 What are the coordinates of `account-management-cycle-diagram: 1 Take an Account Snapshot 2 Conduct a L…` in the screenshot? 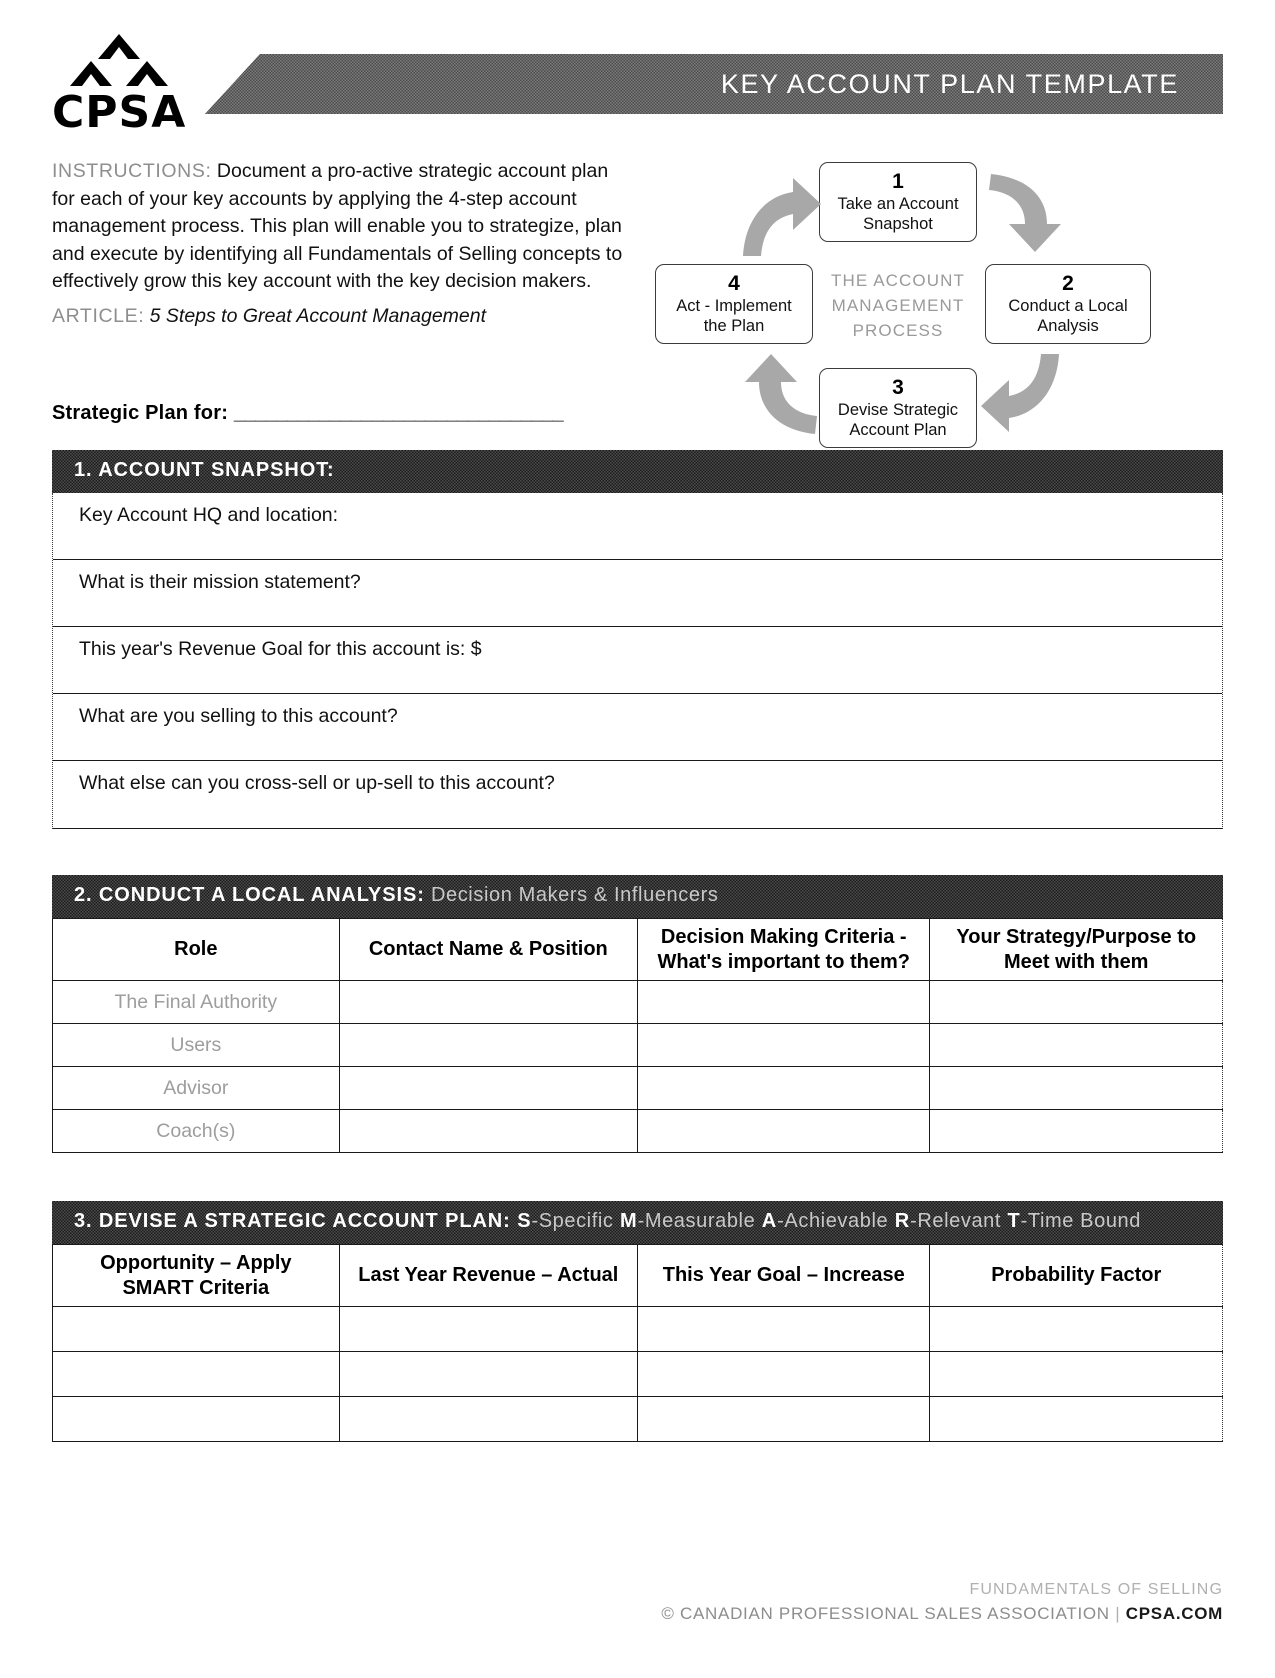 It's located at (912, 305).